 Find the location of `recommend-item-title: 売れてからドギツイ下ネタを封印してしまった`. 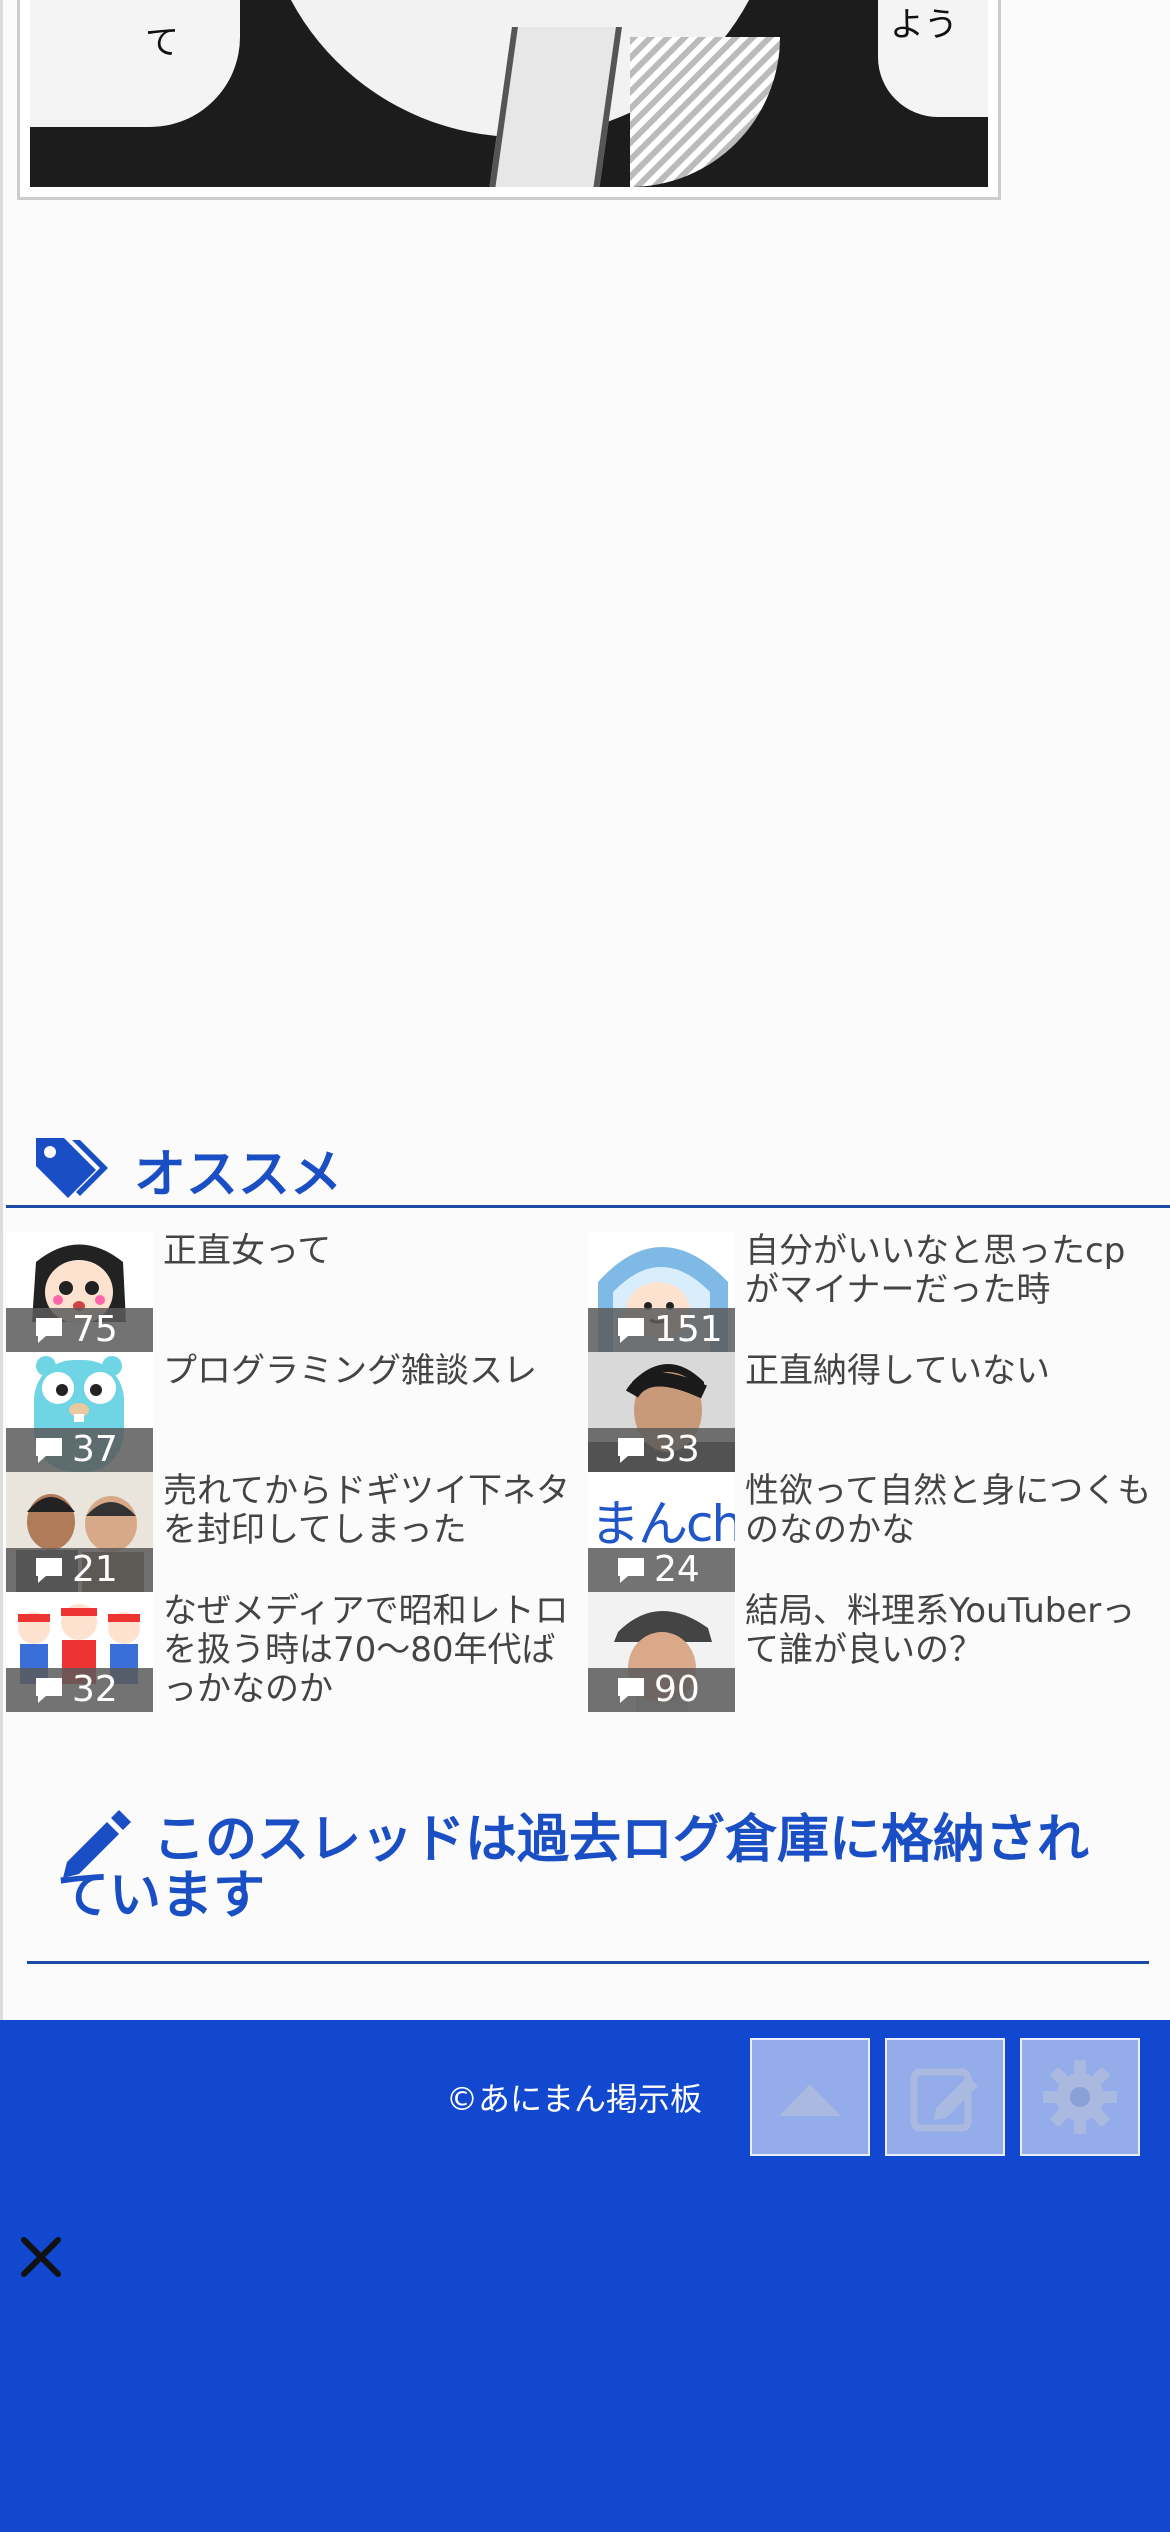

recommend-item-title: 売れてからドギツイ下ネタを封印してしまった is located at coordinates (366, 1510).